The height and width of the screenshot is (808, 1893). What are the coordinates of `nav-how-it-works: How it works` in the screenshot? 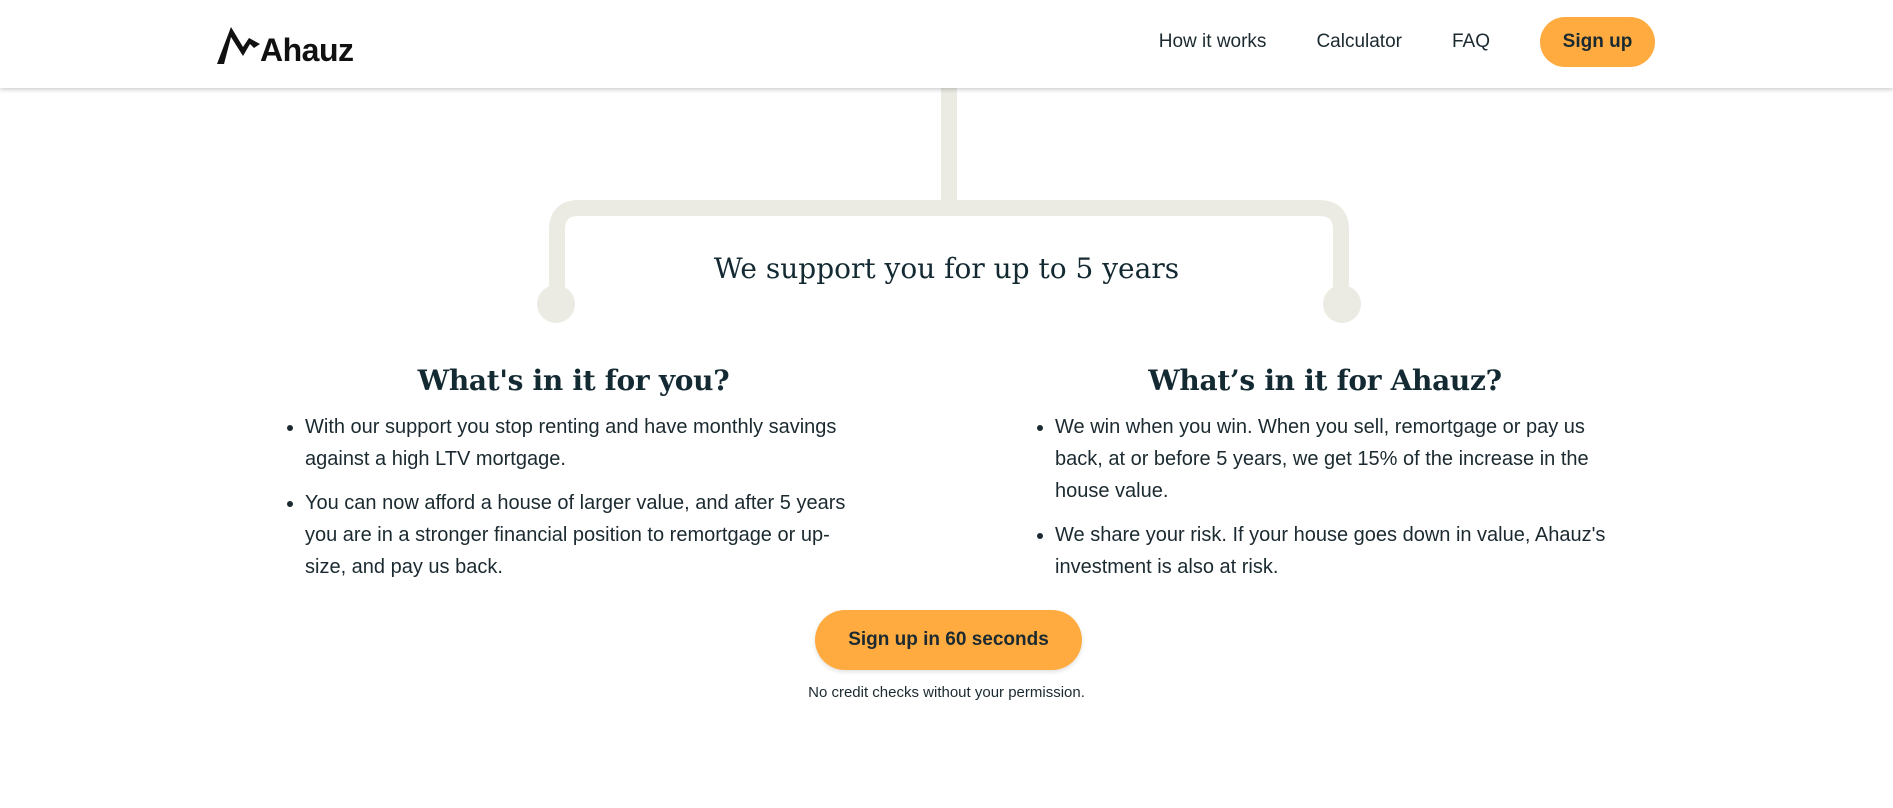 It's located at (1213, 42).